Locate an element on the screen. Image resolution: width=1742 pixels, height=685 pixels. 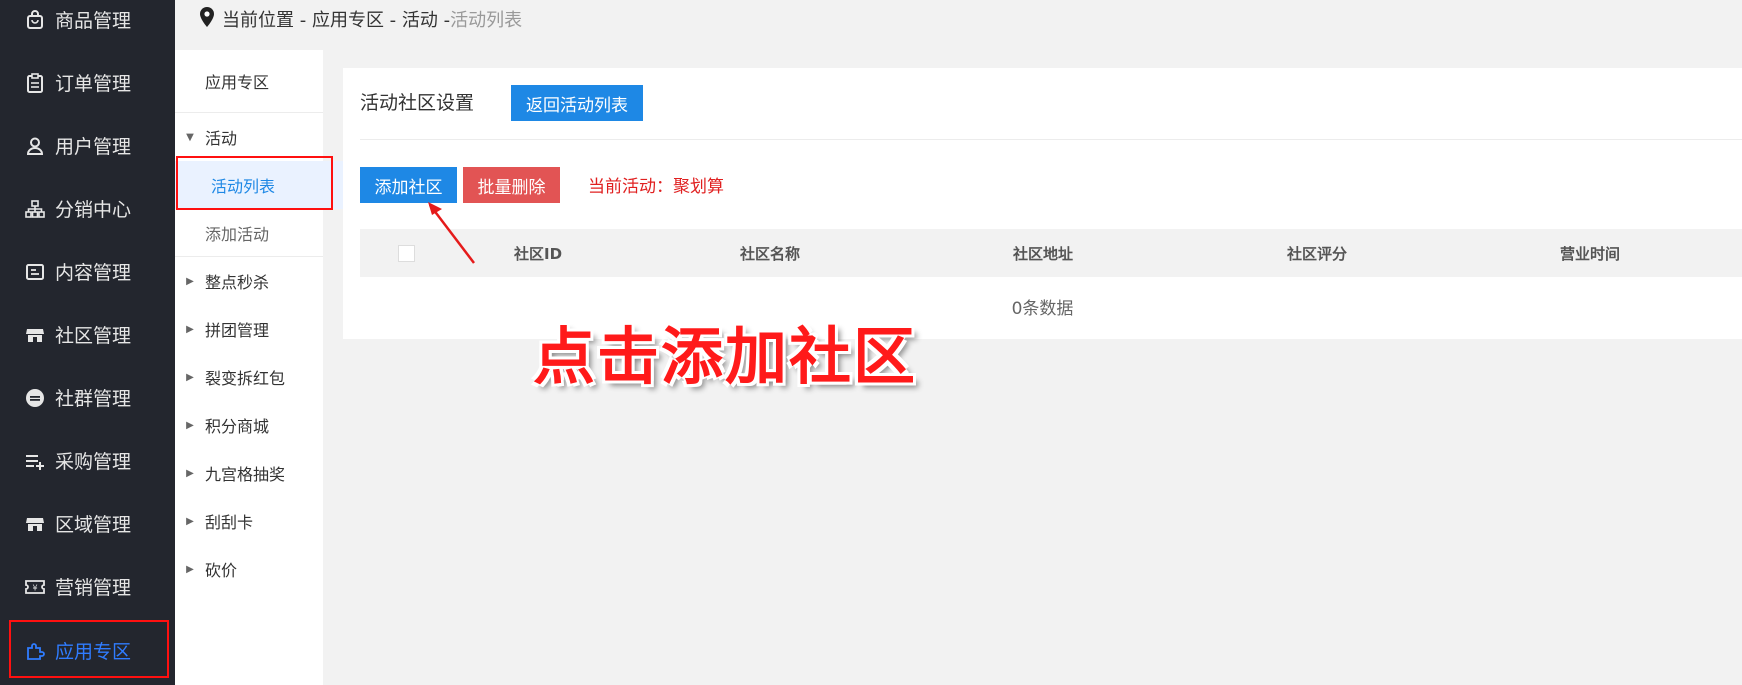
subnav-group-lottery-grid: ▶ 九宫格抽奖 is located at coordinates (249, 473).